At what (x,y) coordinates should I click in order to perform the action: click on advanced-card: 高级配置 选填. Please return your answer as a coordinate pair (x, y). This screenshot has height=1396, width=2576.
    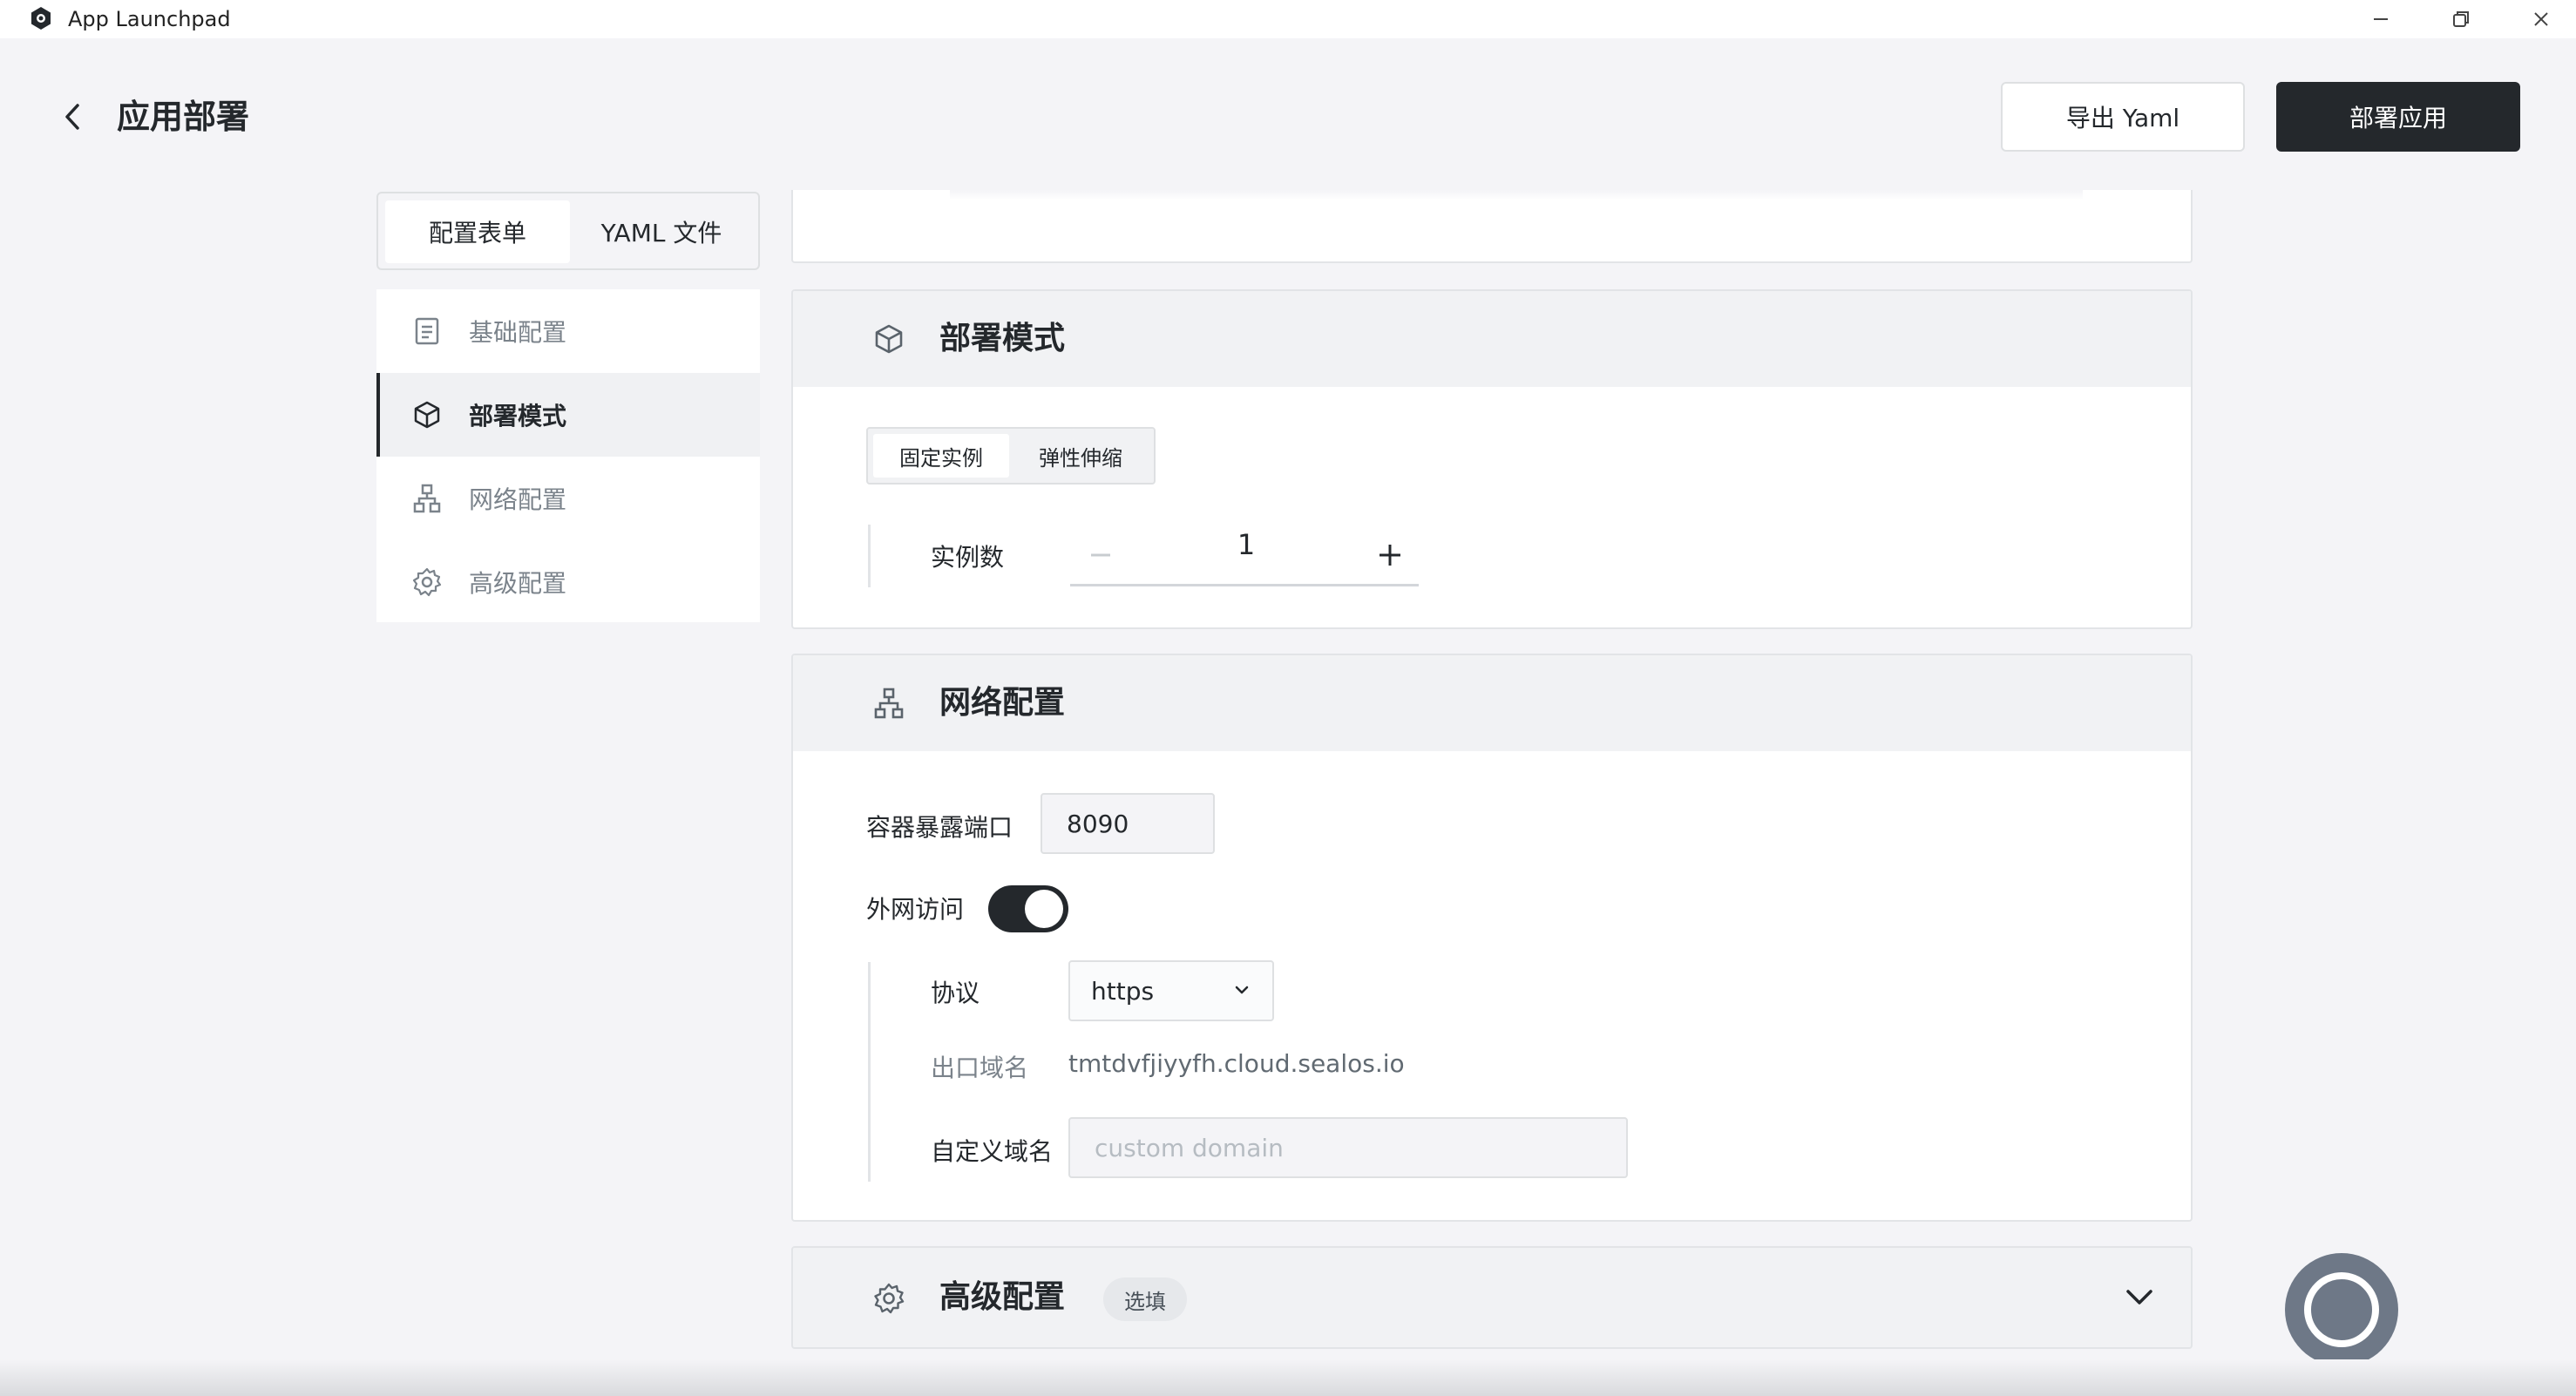
    Looking at the image, I should click on (1492, 1297).